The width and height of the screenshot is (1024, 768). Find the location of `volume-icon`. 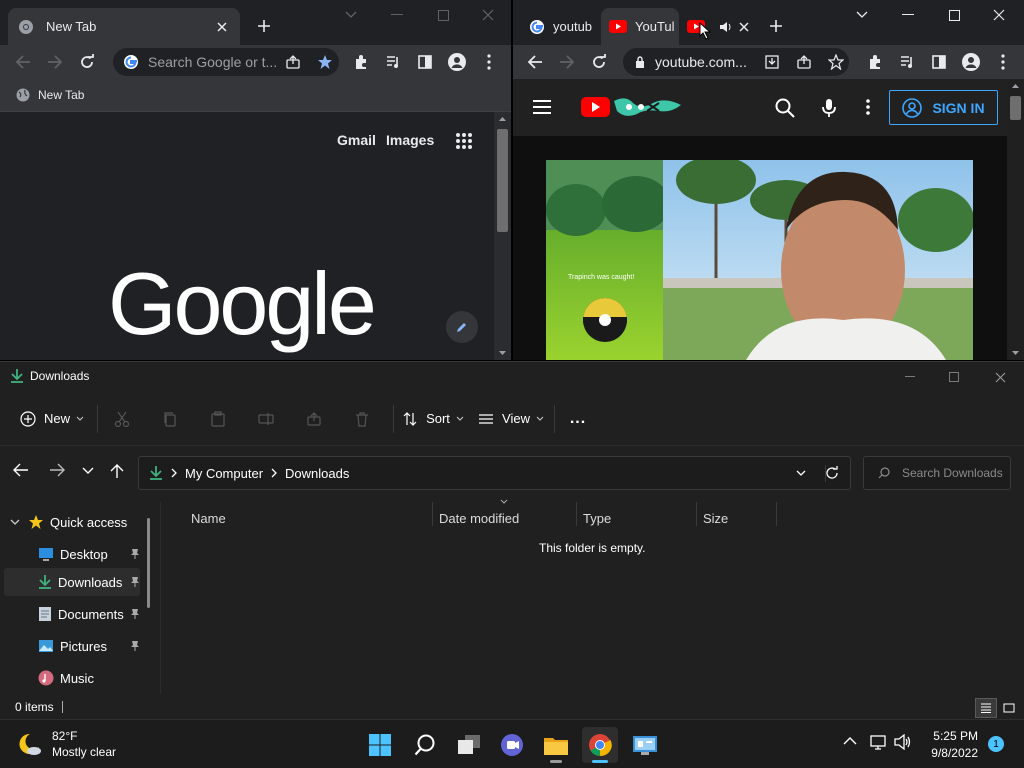

volume-icon is located at coordinates (903, 742).